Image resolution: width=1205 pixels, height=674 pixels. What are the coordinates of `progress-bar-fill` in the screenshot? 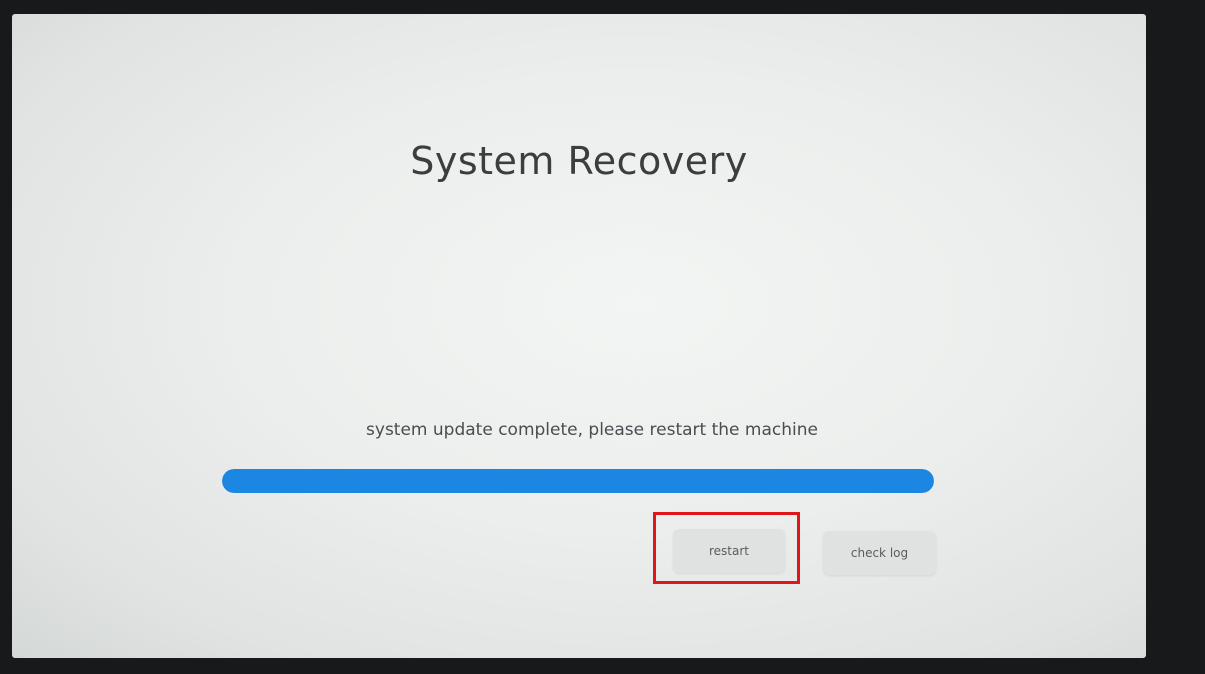 It's located at (578, 481).